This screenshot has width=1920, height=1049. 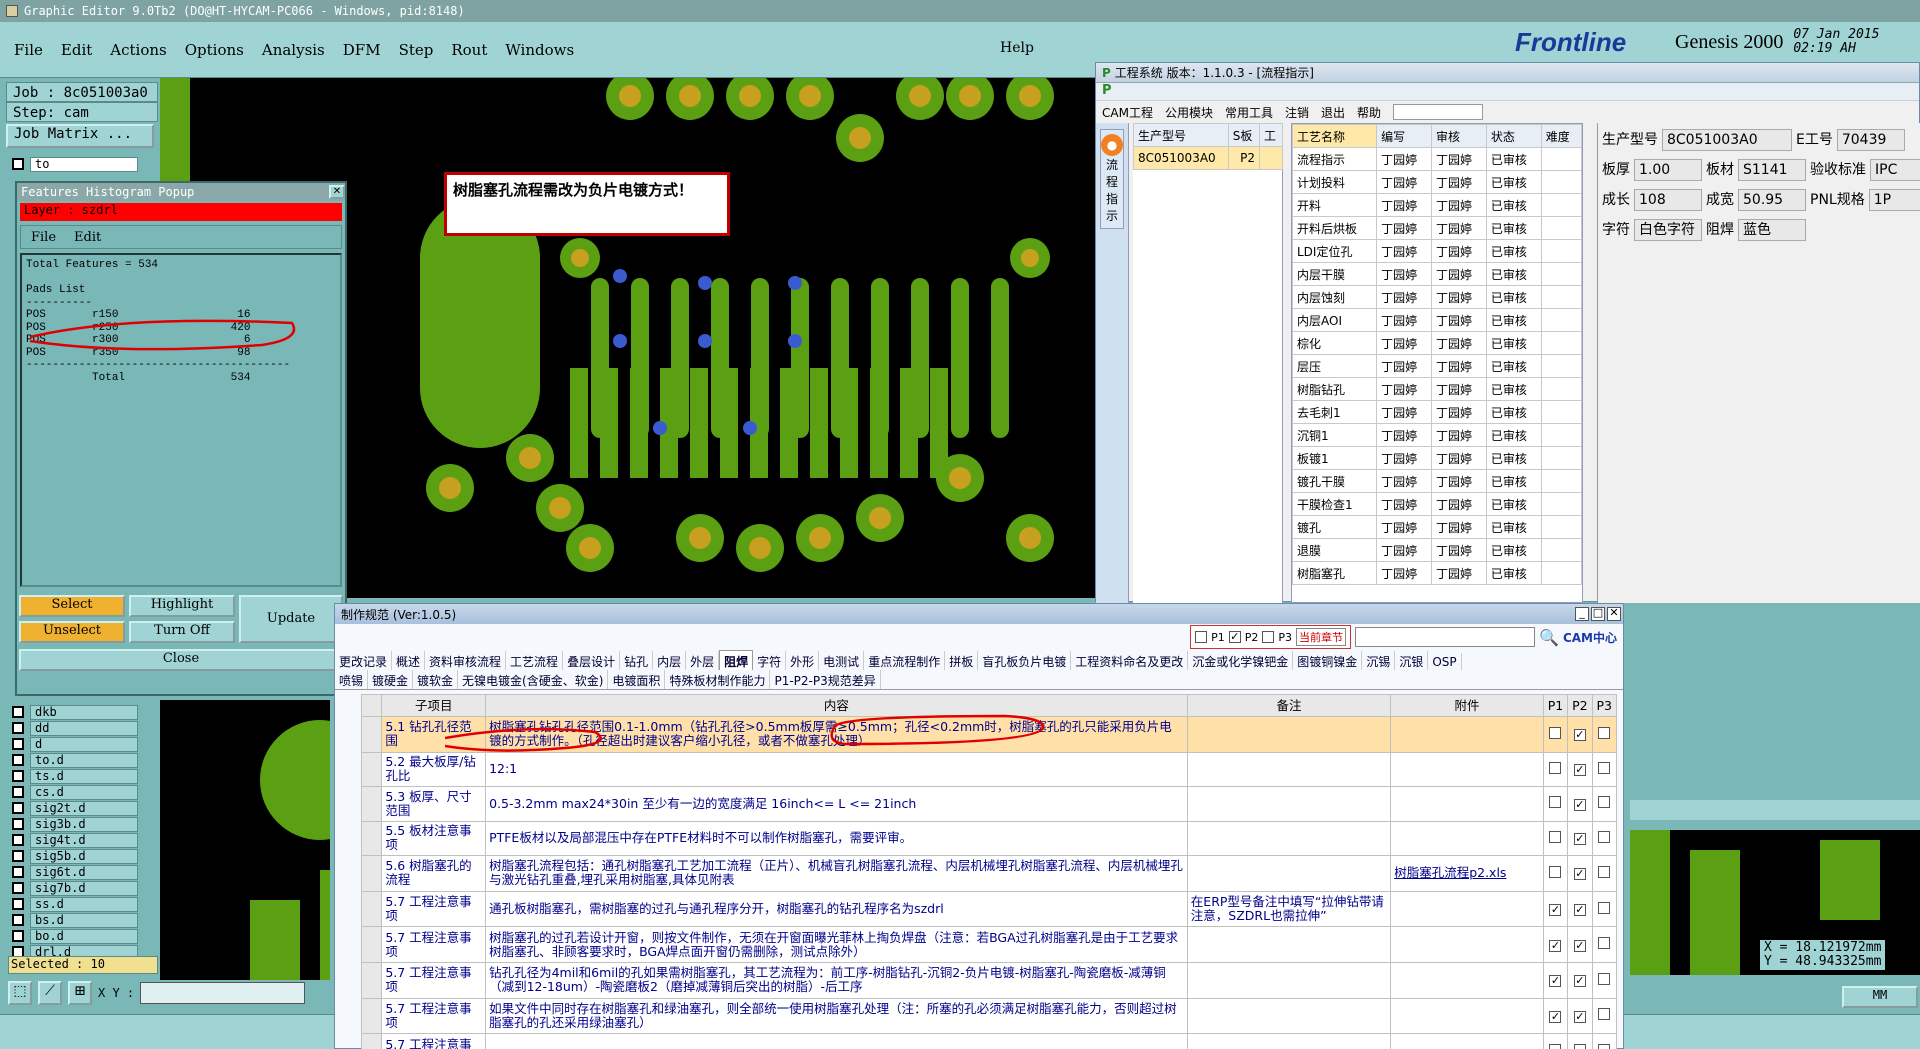 What do you see at coordinates (20, 993) in the screenshot?
I see `pointer-tool-icon: ⬚` at bounding box center [20, 993].